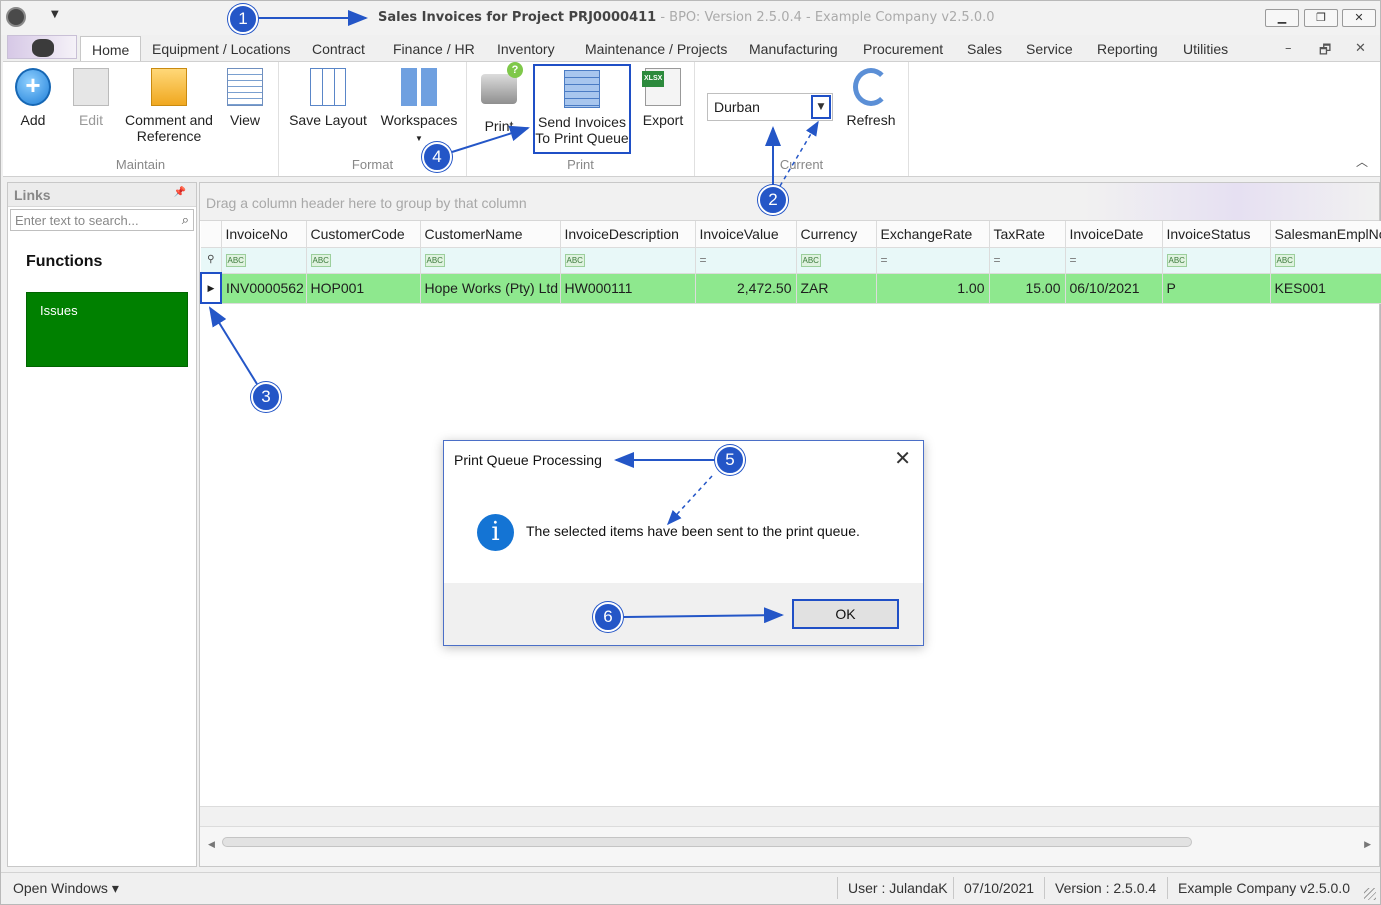  I want to click on resize-grip-icon, so click(1370, 894).